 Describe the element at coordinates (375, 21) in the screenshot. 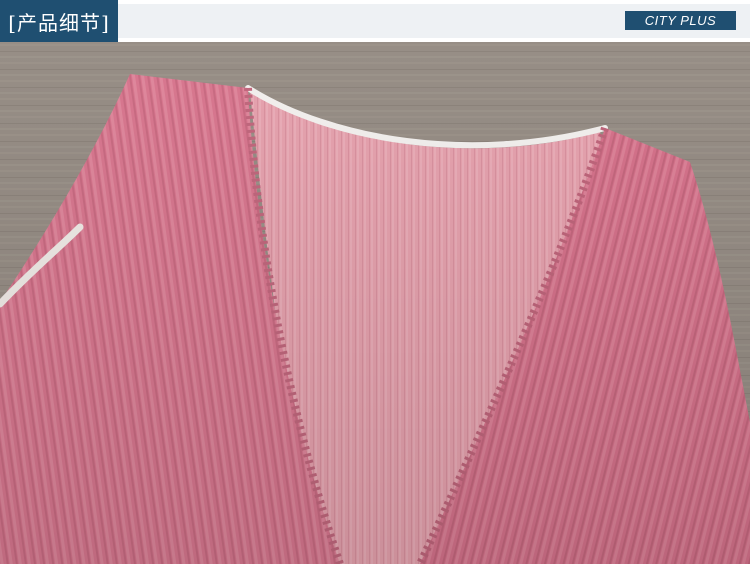

I see `header-bar: [产品细节] CITY PLUS` at that location.